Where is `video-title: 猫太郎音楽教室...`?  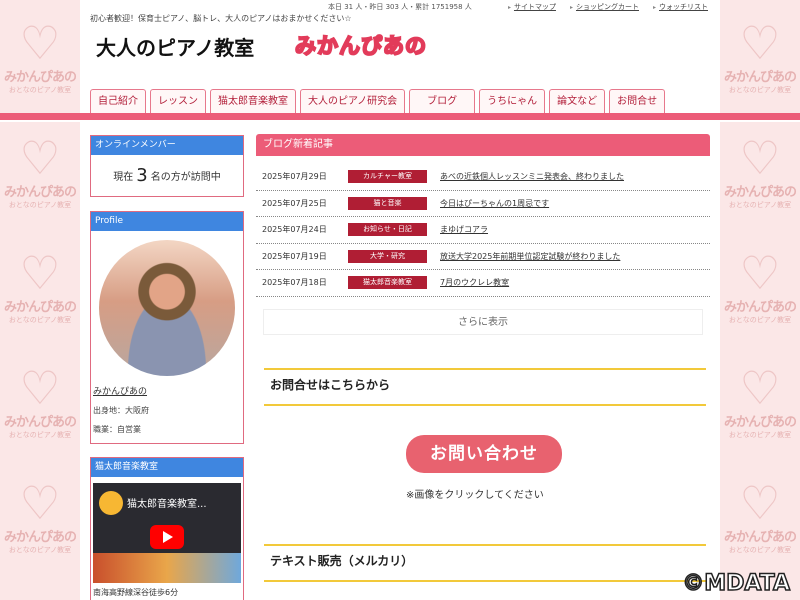 video-title: 猫太郎音楽教室... is located at coordinates (167, 504).